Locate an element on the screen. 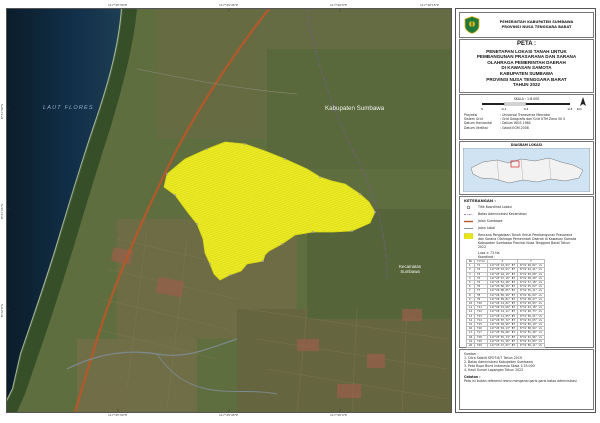 The image size is (600, 423). location-inset-map is located at coordinates (526, 170).